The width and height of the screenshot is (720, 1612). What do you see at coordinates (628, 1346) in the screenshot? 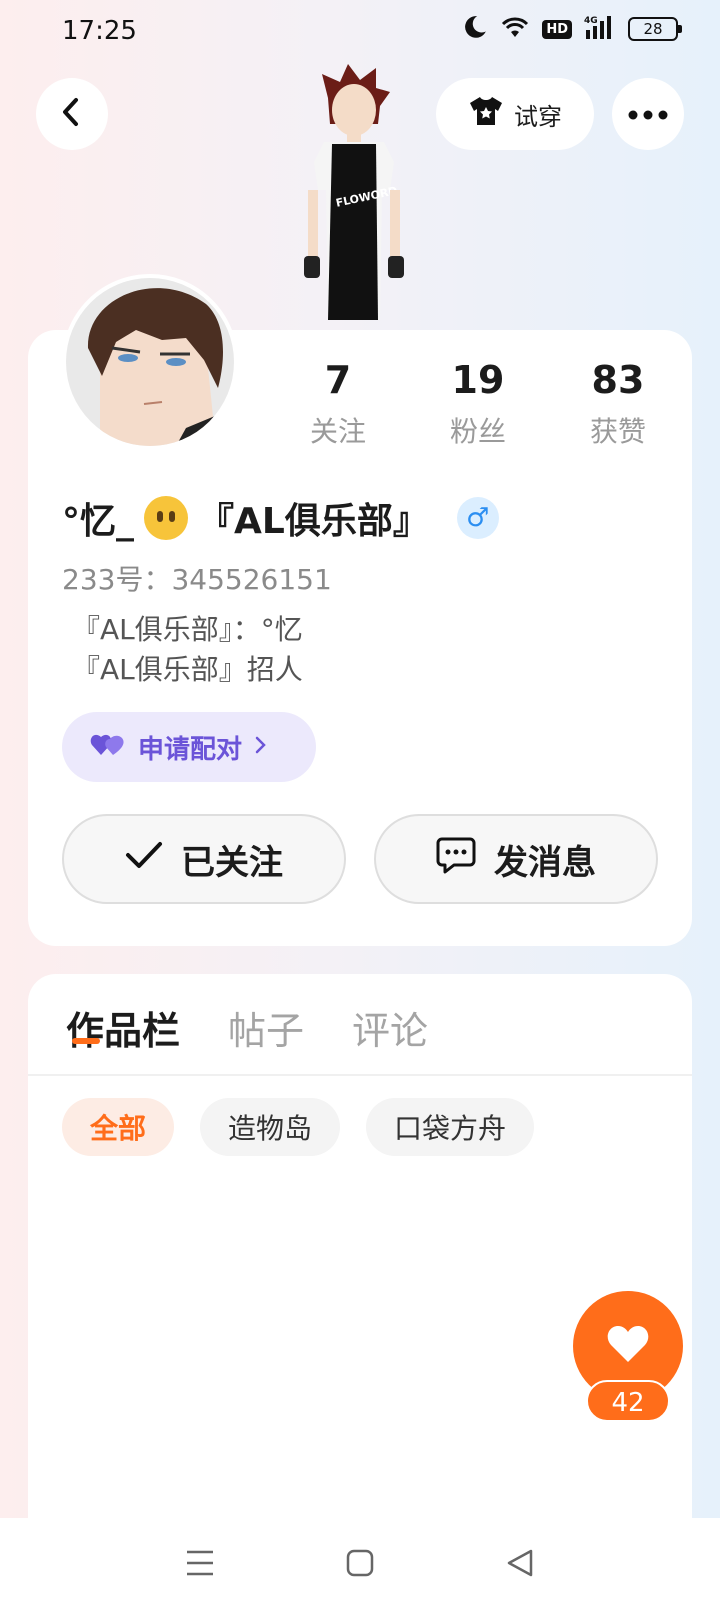
I see `heart-icon` at bounding box center [628, 1346].